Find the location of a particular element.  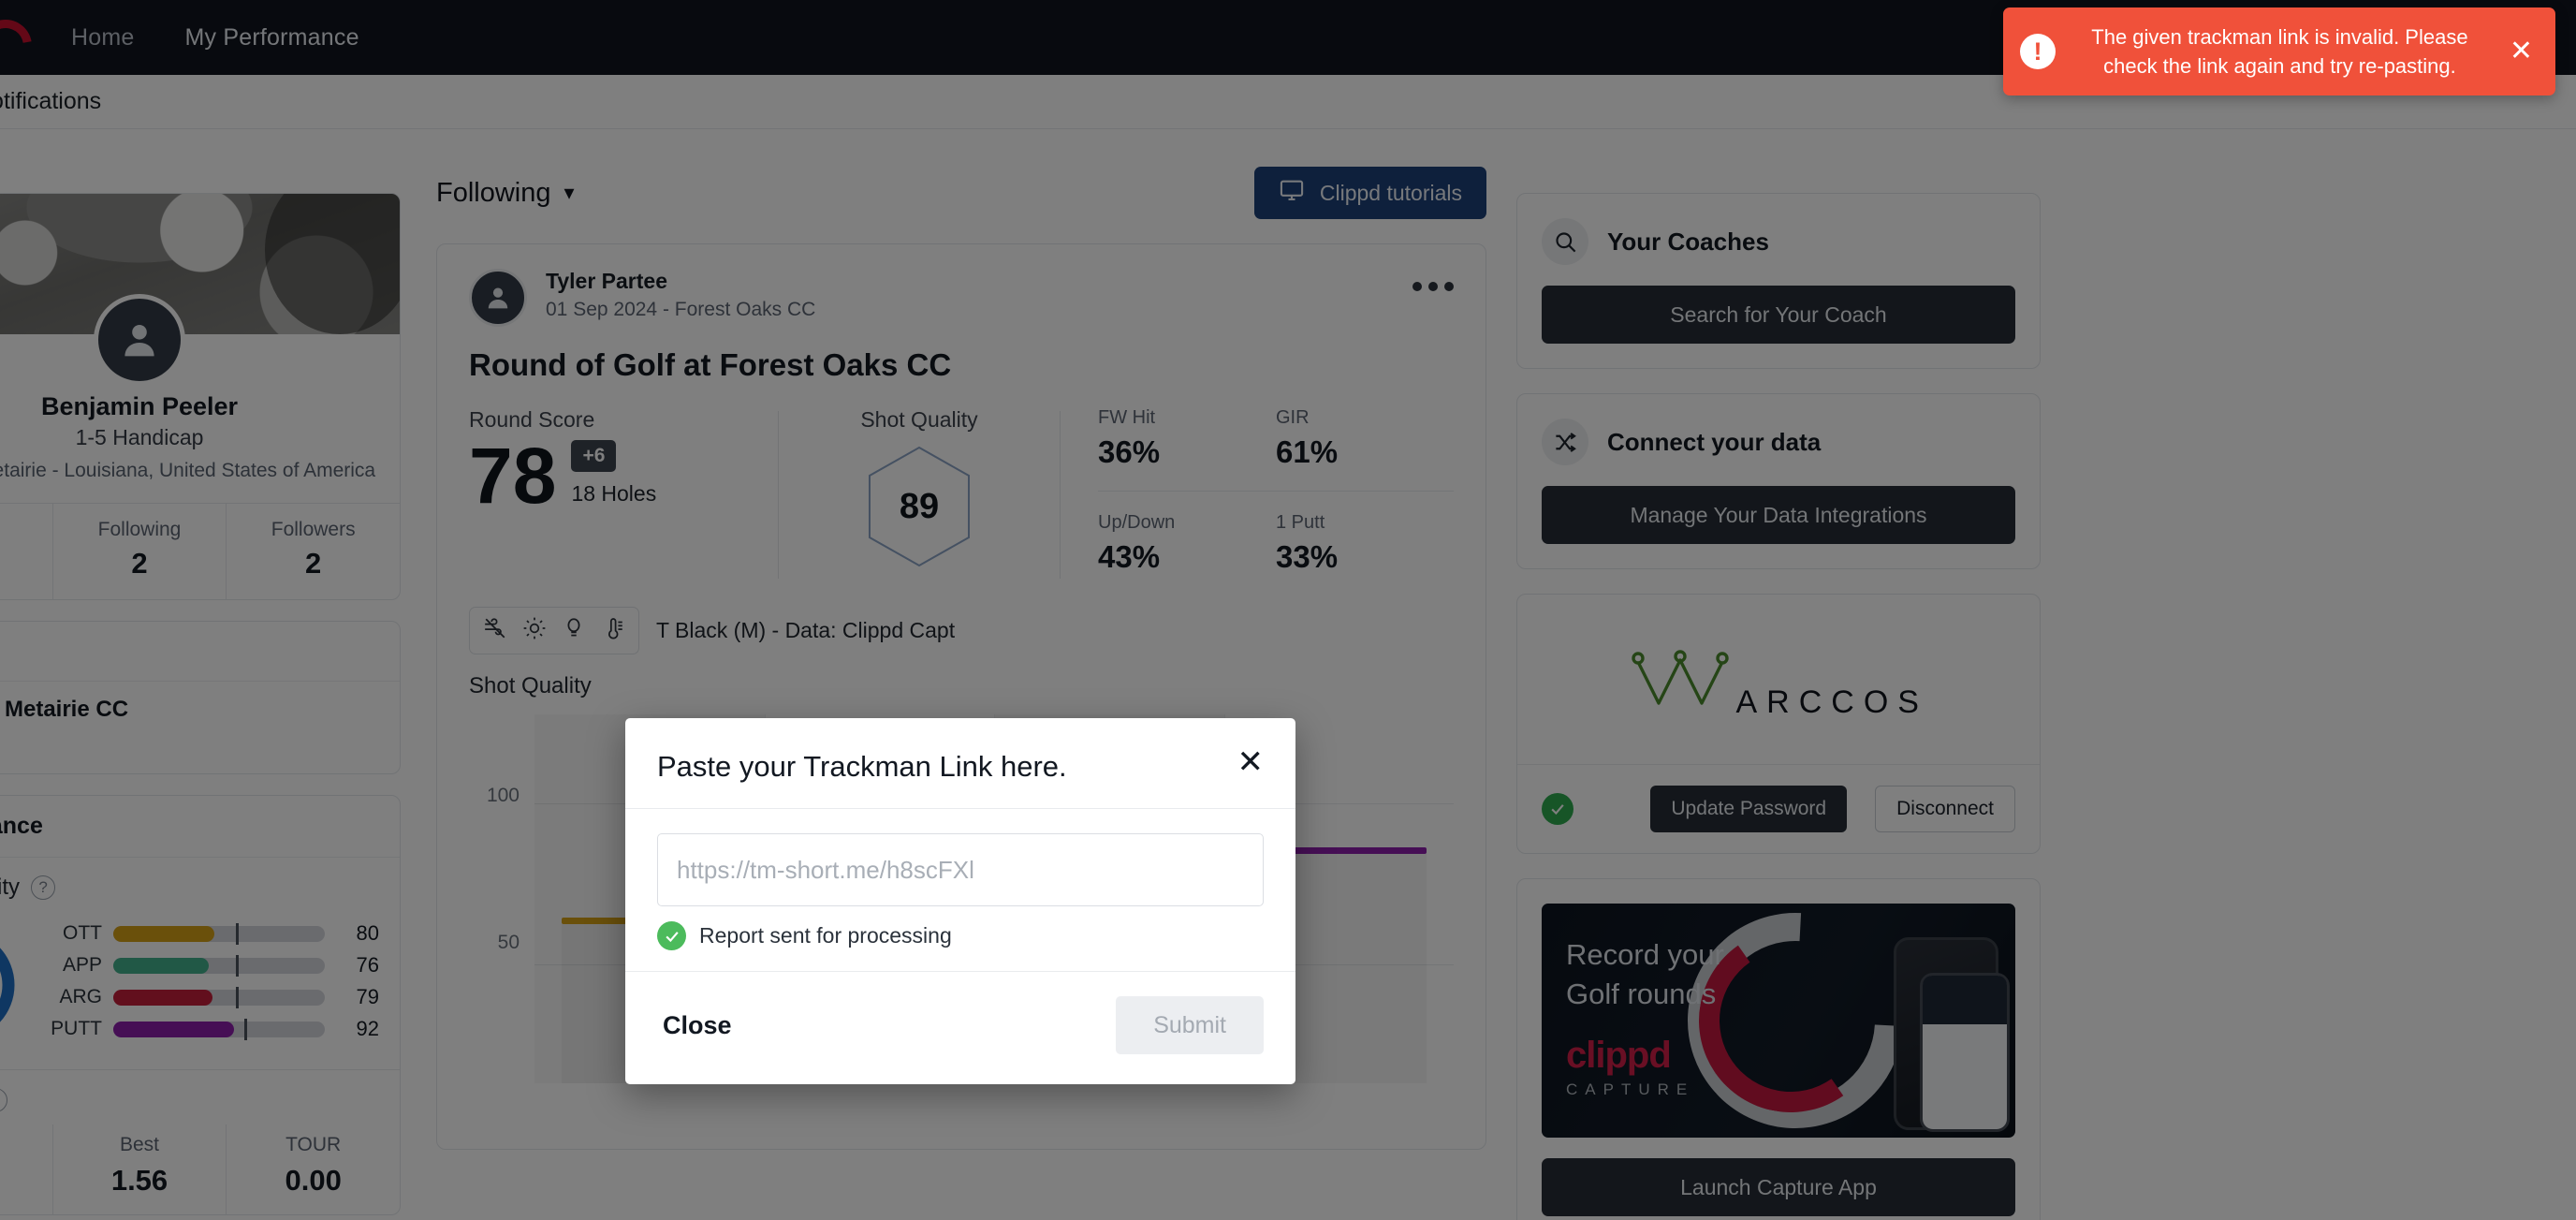

error-exclamation-icon: ! is located at coordinates (2038, 52).